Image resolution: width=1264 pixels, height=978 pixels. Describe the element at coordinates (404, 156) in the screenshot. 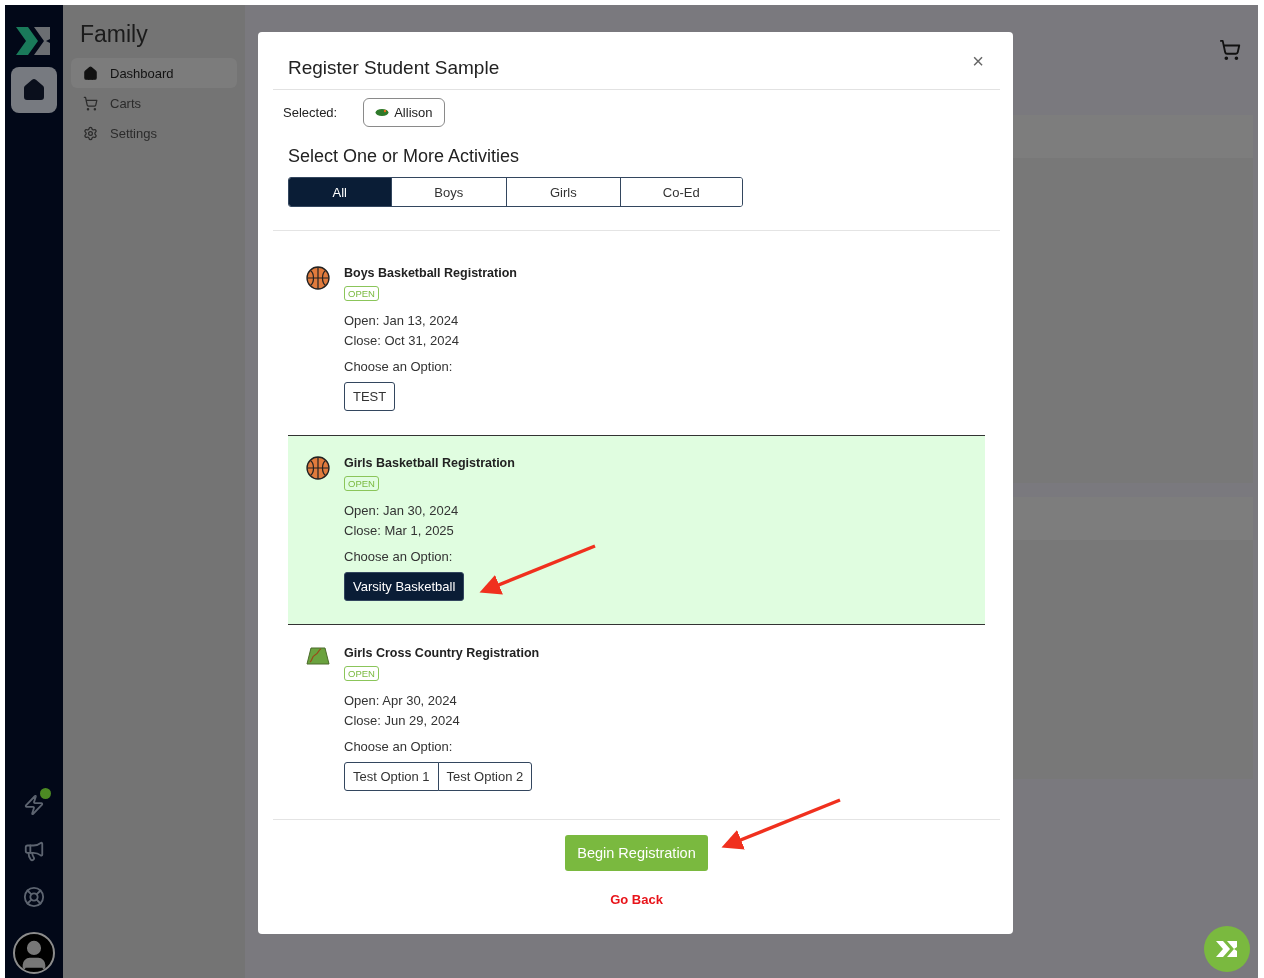

I see `section-heading: Select One or More Activities` at that location.